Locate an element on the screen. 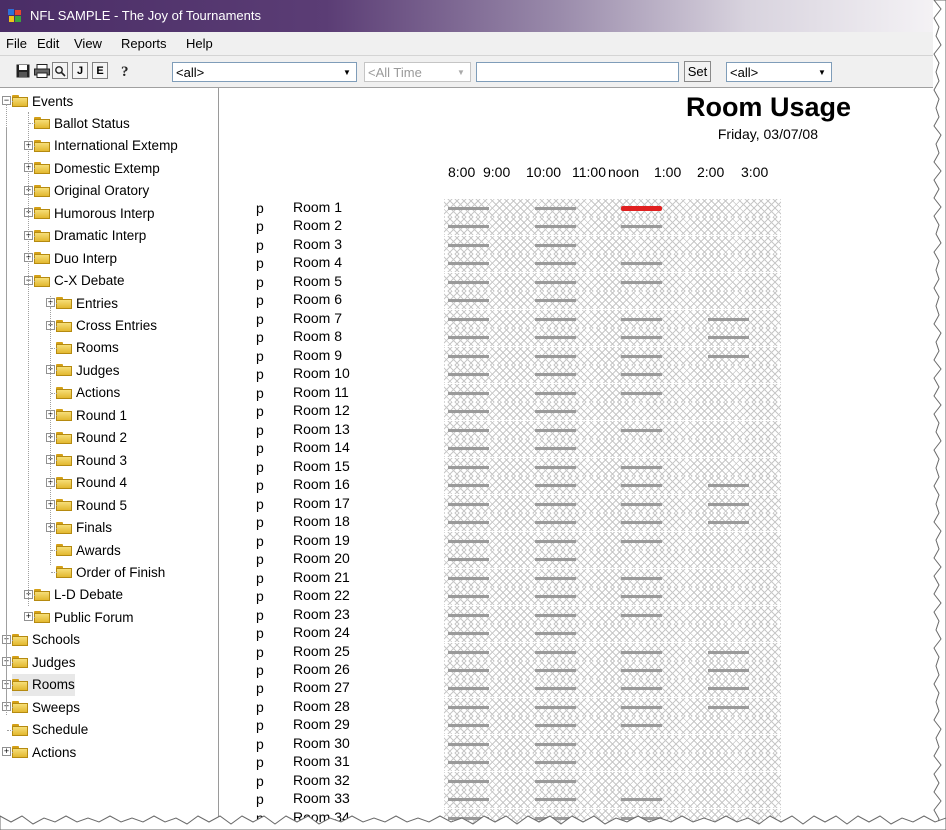  room-row: p Room 15 is located at coordinates (576, 466).